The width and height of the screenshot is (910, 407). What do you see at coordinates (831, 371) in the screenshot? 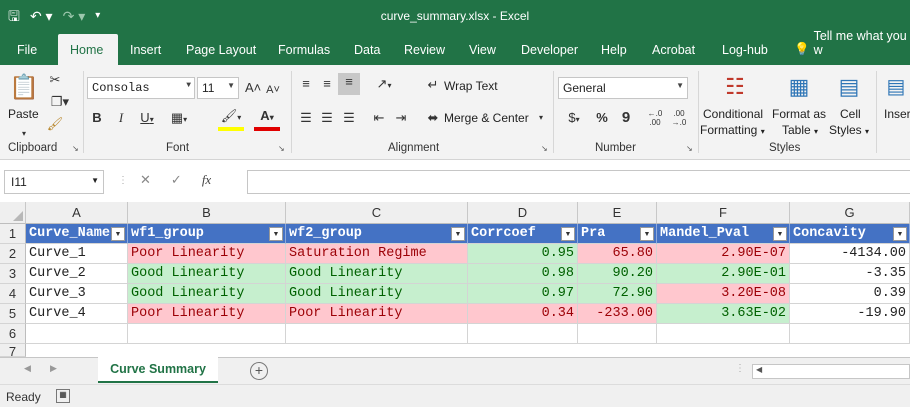
I see `horizontal-scrollbar: ◀` at bounding box center [831, 371].